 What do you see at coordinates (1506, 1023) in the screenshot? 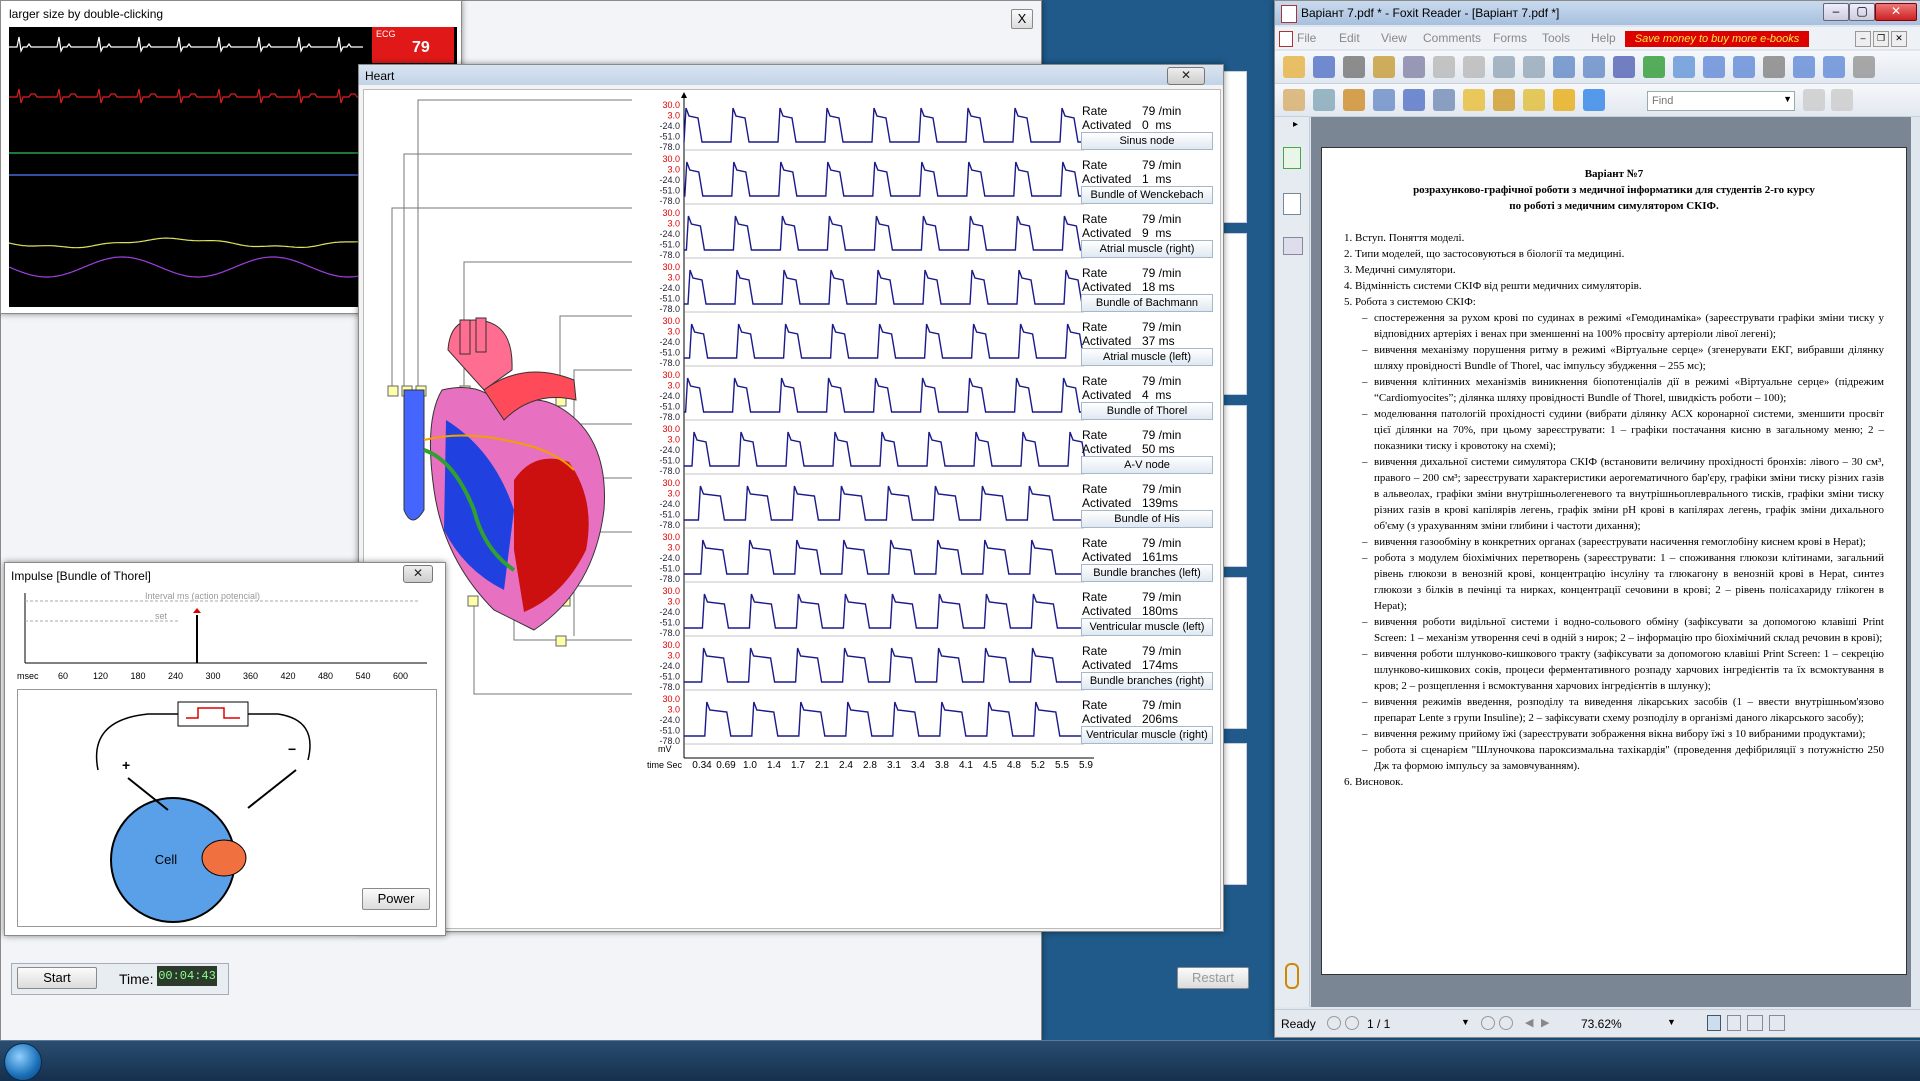
I see `last-page-icon` at bounding box center [1506, 1023].